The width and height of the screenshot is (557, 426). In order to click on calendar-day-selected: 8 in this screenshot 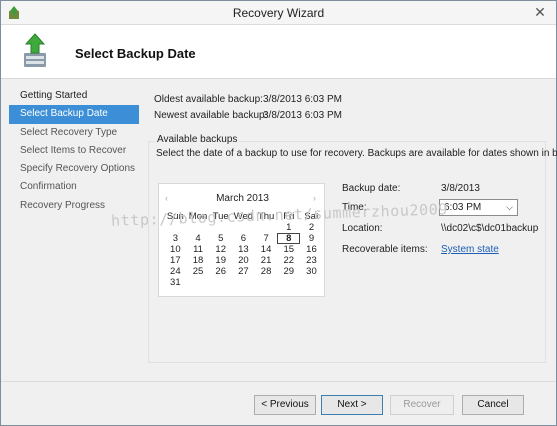, I will do `click(289, 238)`.